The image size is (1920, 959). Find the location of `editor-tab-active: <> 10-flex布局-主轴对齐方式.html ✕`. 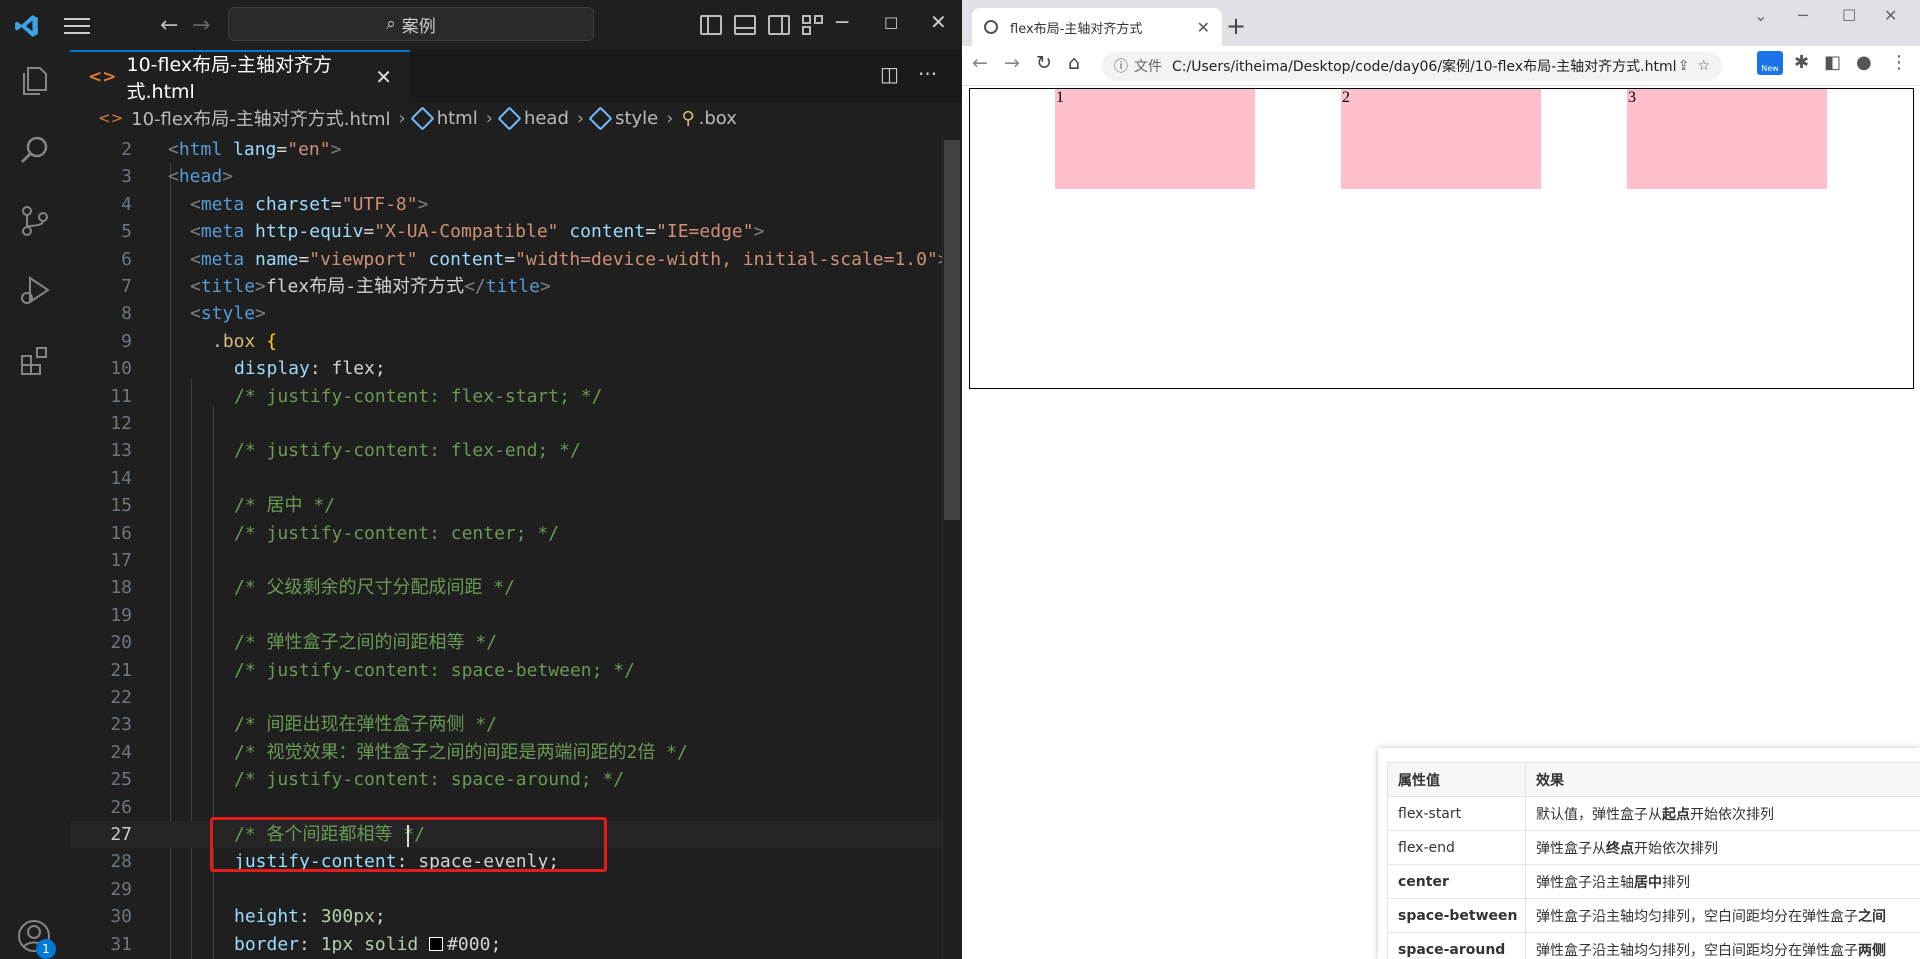

editor-tab-active: <> 10-flex布局-主轴对齐方式.html ✕ is located at coordinates (240, 76).